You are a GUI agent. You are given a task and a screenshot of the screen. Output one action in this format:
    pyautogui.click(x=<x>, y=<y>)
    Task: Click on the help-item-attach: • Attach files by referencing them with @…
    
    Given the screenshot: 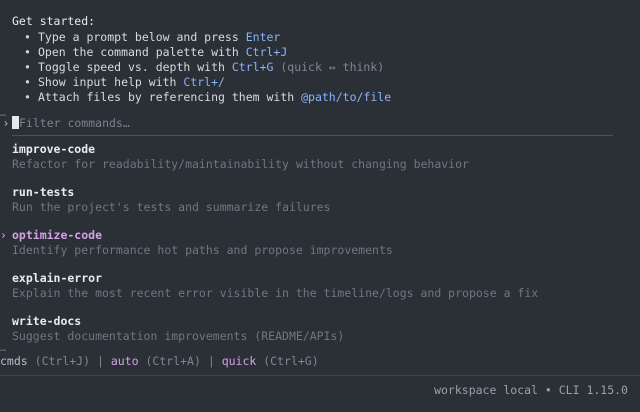 What is the action you would take?
    pyautogui.click(x=207, y=97)
    